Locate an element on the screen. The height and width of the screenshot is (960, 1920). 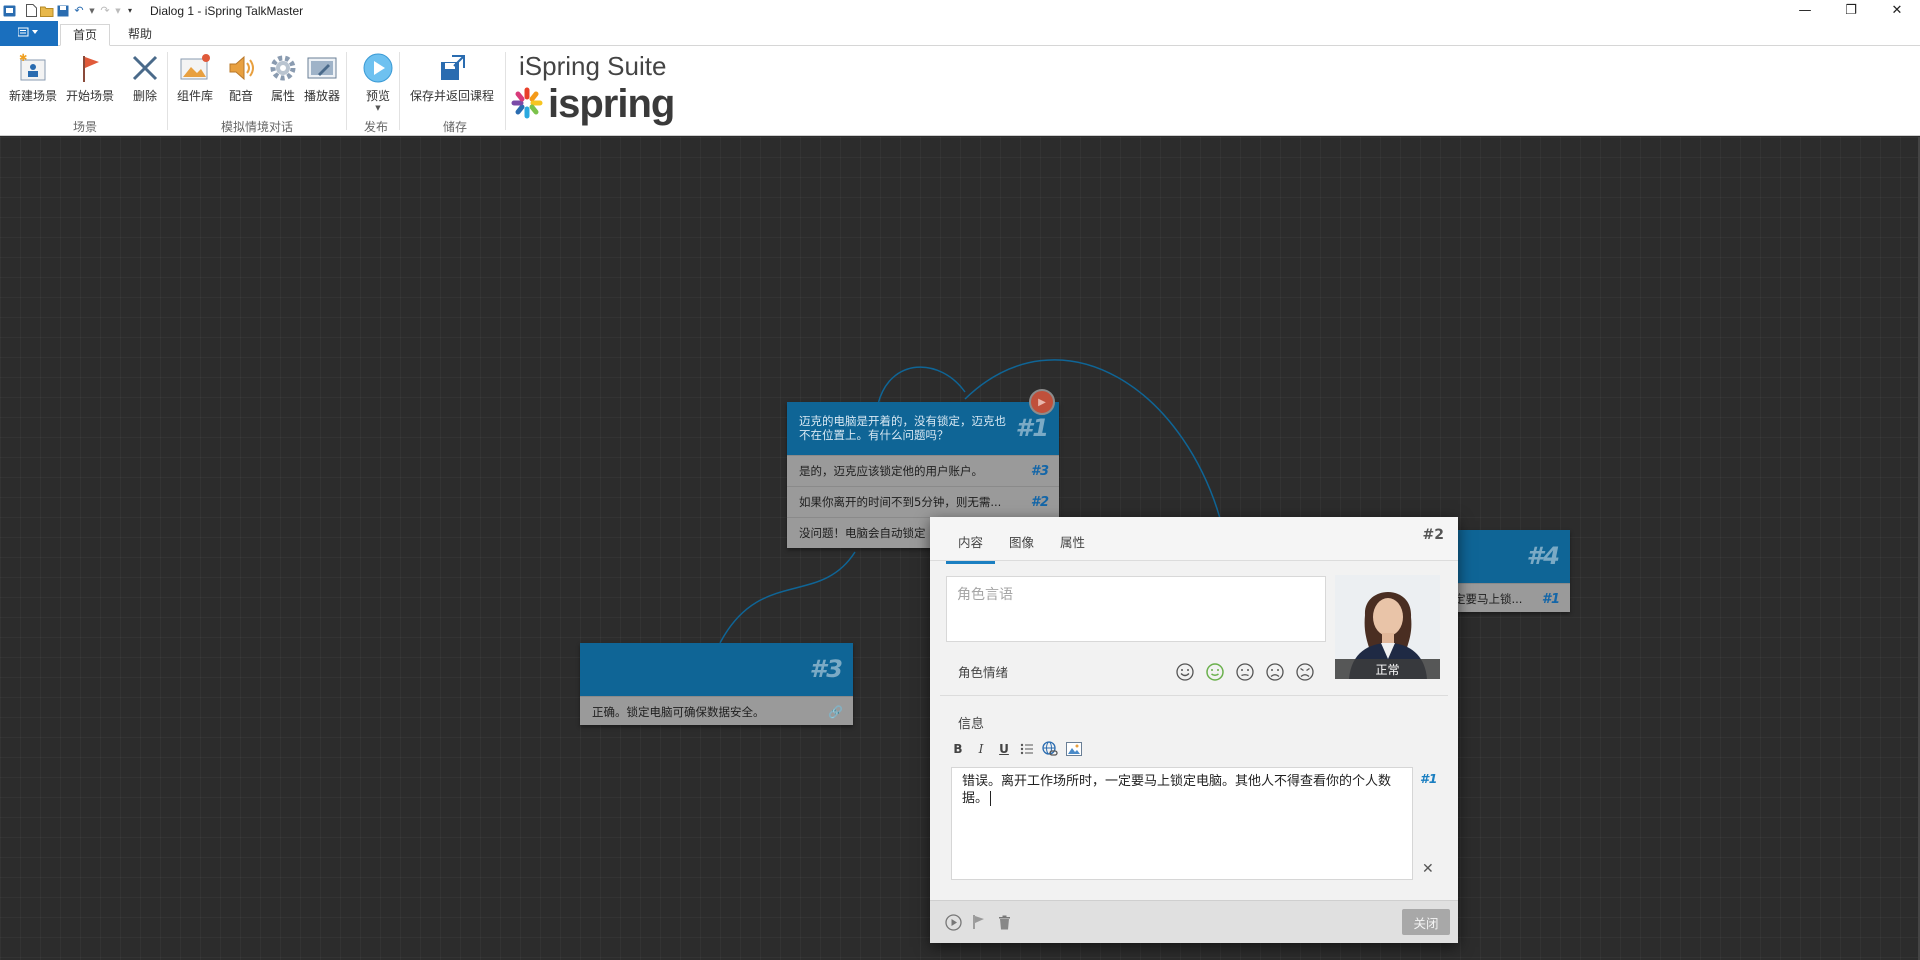
file-menu-button is located at coordinates (29, 33).